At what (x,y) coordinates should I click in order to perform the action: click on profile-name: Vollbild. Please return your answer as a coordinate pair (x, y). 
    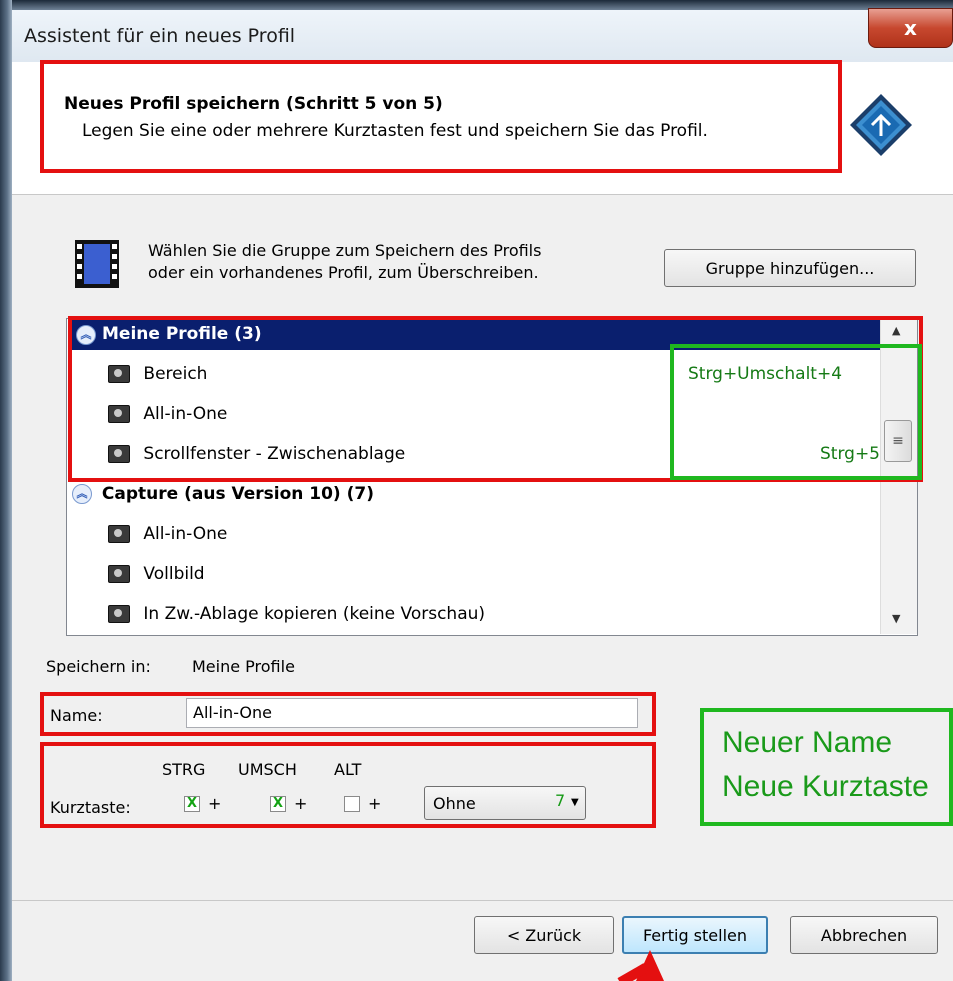
    Looking at the image, I should click on (174, 574).